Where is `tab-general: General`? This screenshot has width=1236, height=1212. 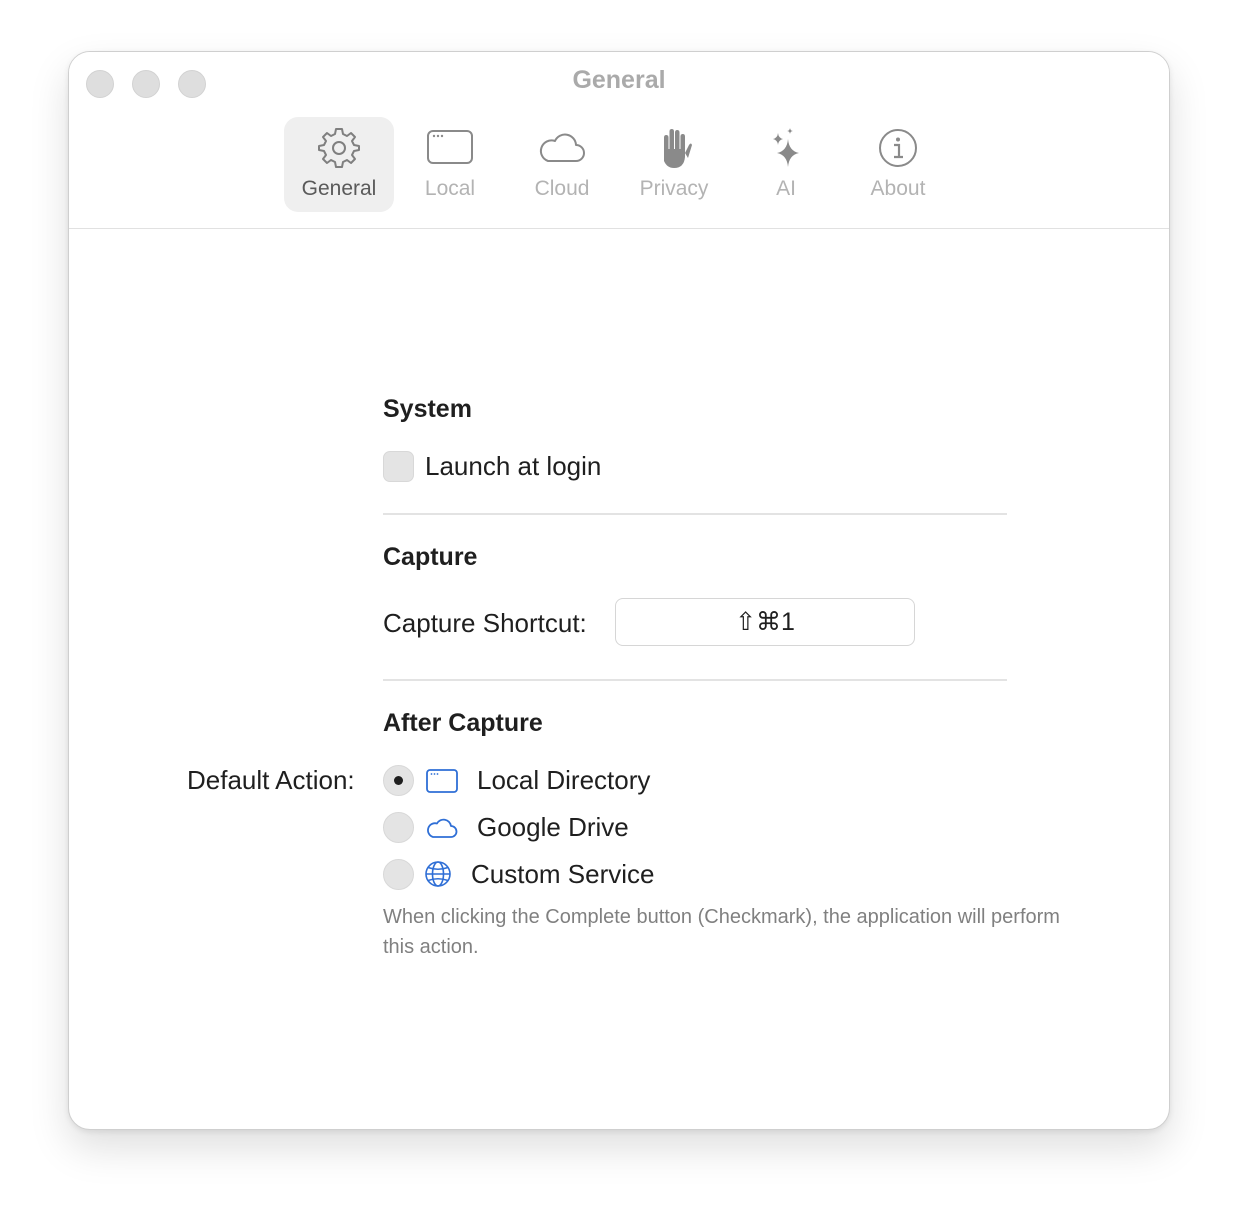 tab-general: General is located at coordinates (339, 164).